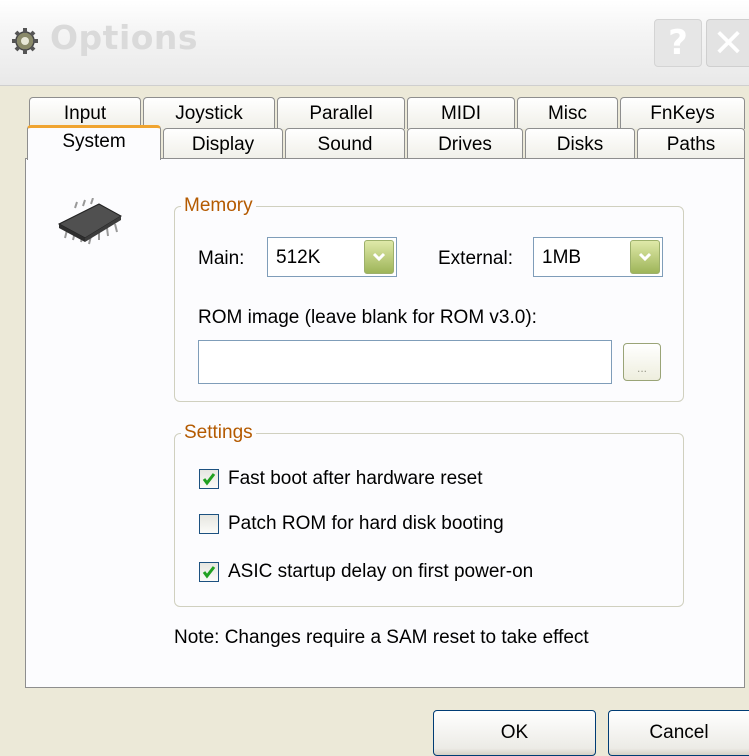 The width and height of the screenshot is (749, 756). I want to click on tab-midi: MIDI, so click(461, 113).